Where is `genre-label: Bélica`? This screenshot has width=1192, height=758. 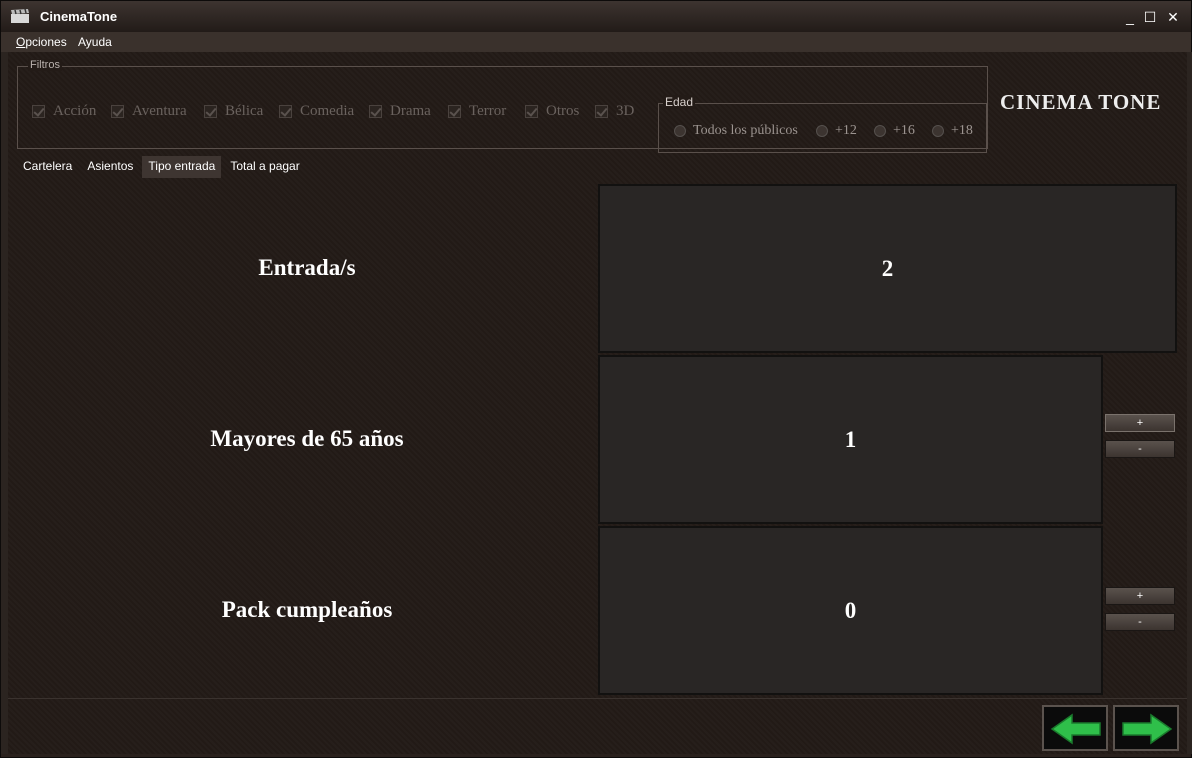 genre-label: Bélica is located at coordinates (244, 111).